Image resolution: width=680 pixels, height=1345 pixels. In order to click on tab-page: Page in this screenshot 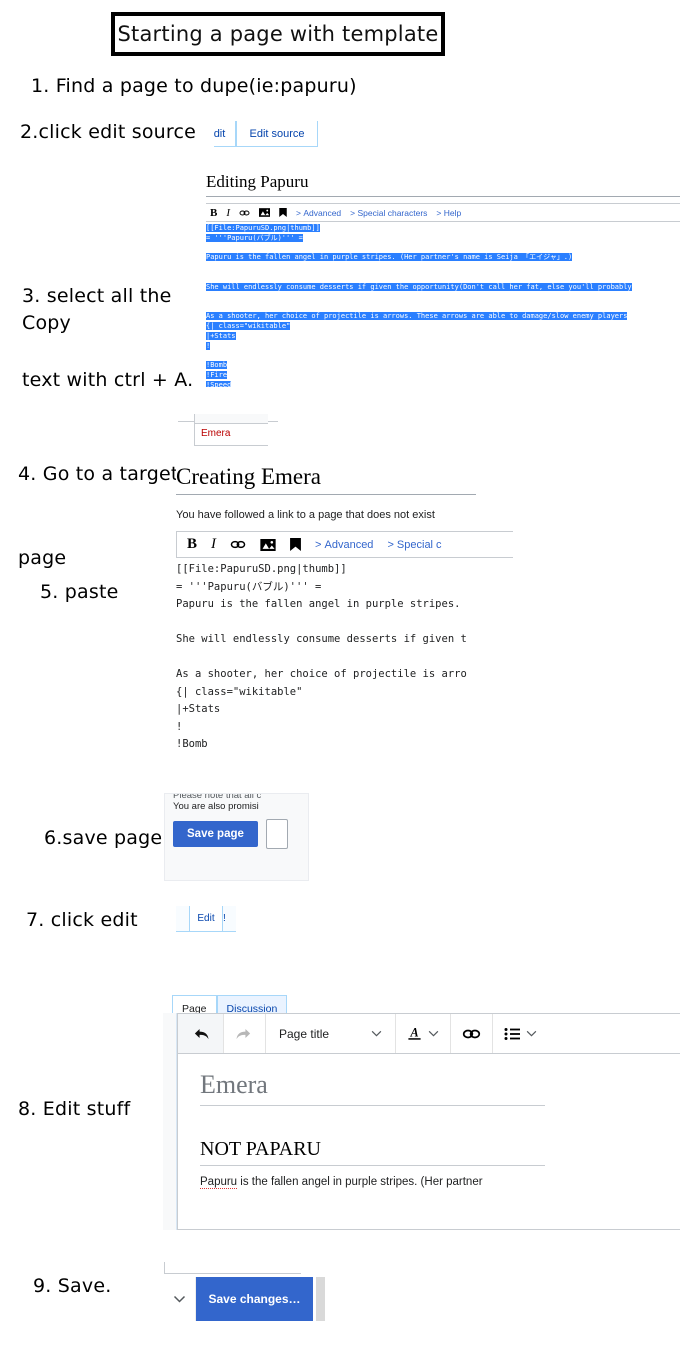, I will do `click(194, 1004)`.